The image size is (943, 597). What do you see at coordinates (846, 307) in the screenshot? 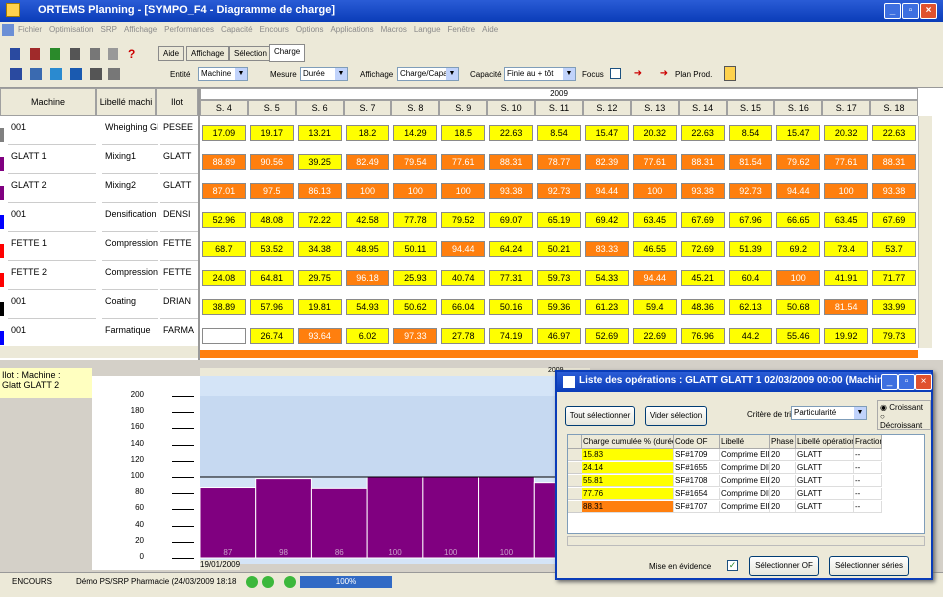
I see `load-cell: 81.54` at bounding box center [846, 307].